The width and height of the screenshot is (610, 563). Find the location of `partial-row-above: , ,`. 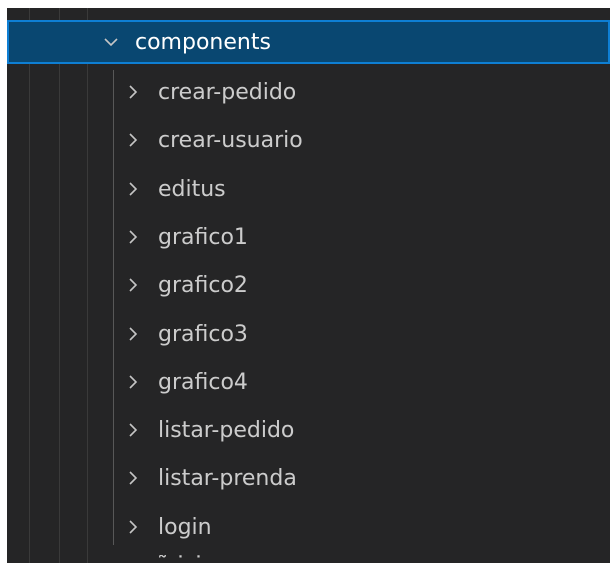

partial-row-above: , , is located at coordinates (308, 11).